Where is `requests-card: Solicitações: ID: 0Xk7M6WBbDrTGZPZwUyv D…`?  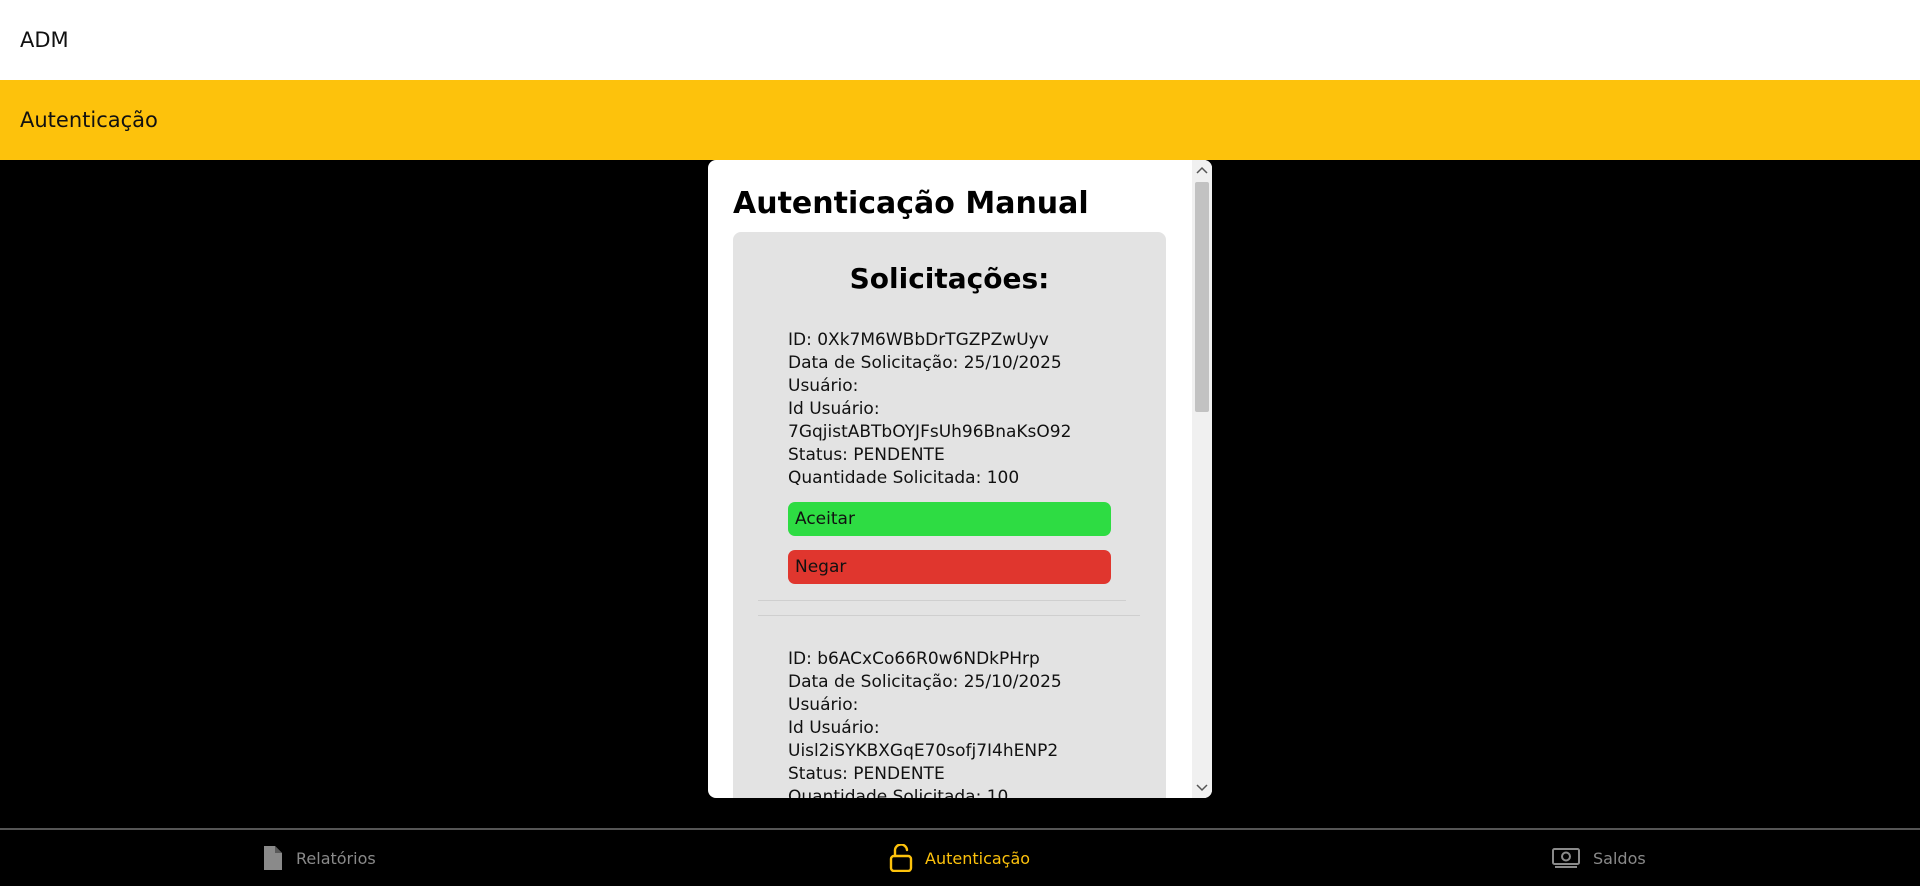
requests-card: Solicitações: ID: 0Xk7M6WBbDrTGZPZwUyv D… is located at coordinates (949, 515).